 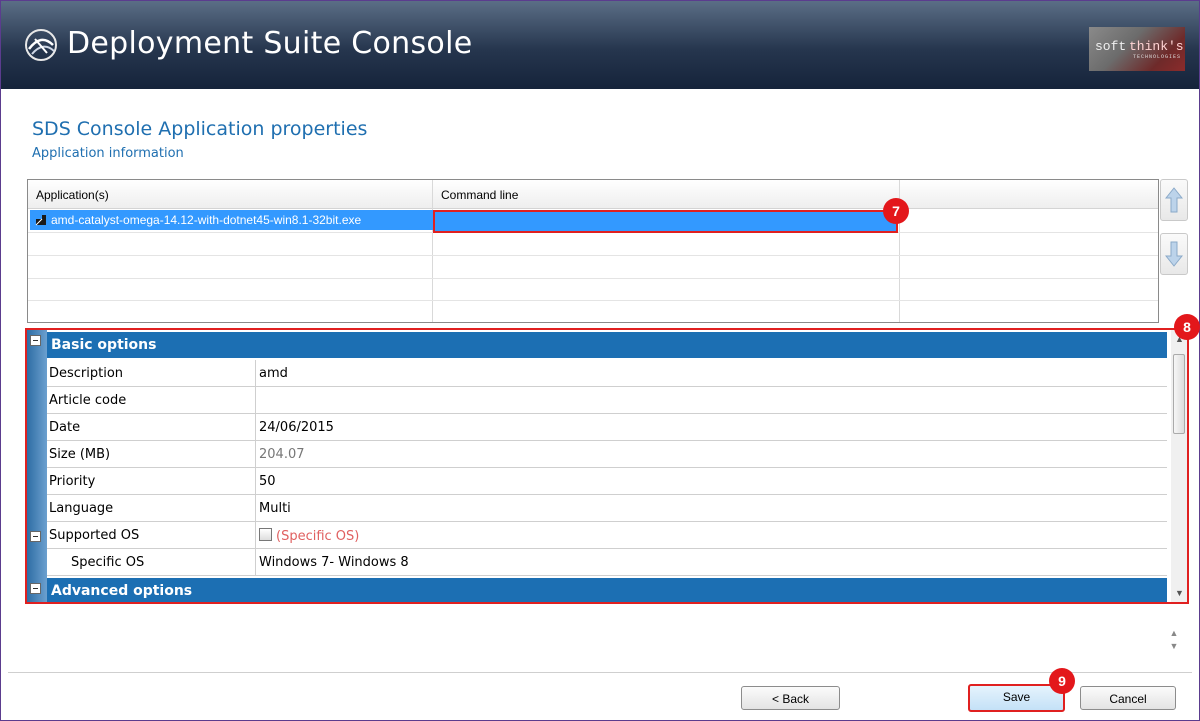 What do you see at coordinates (1156, 46) in the screenshot?
I see `brand-right-text: think's` at bounding box center [1156, 46].